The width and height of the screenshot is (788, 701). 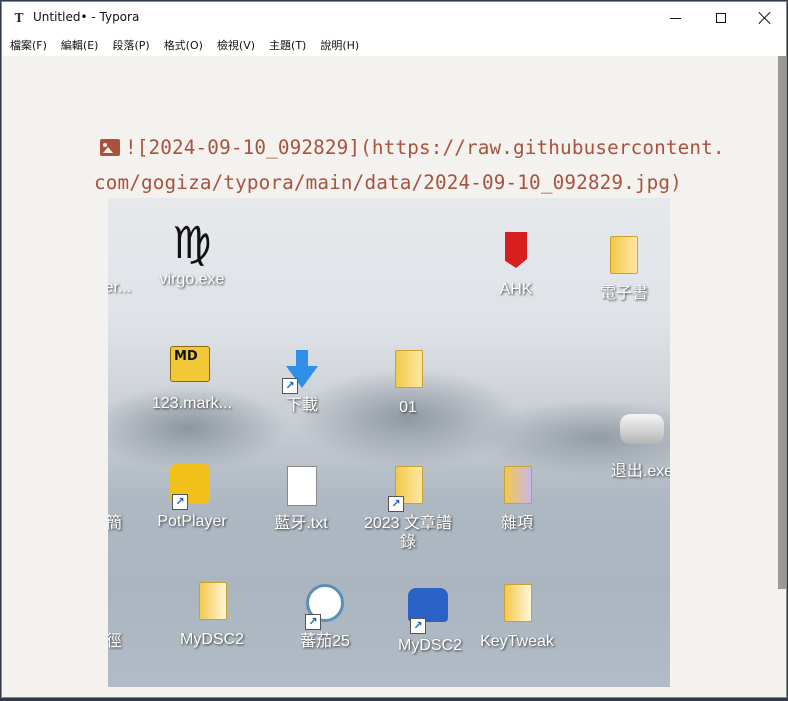 I want to click on window-title: Untitled• - Typora, so click(x=86, y=17).